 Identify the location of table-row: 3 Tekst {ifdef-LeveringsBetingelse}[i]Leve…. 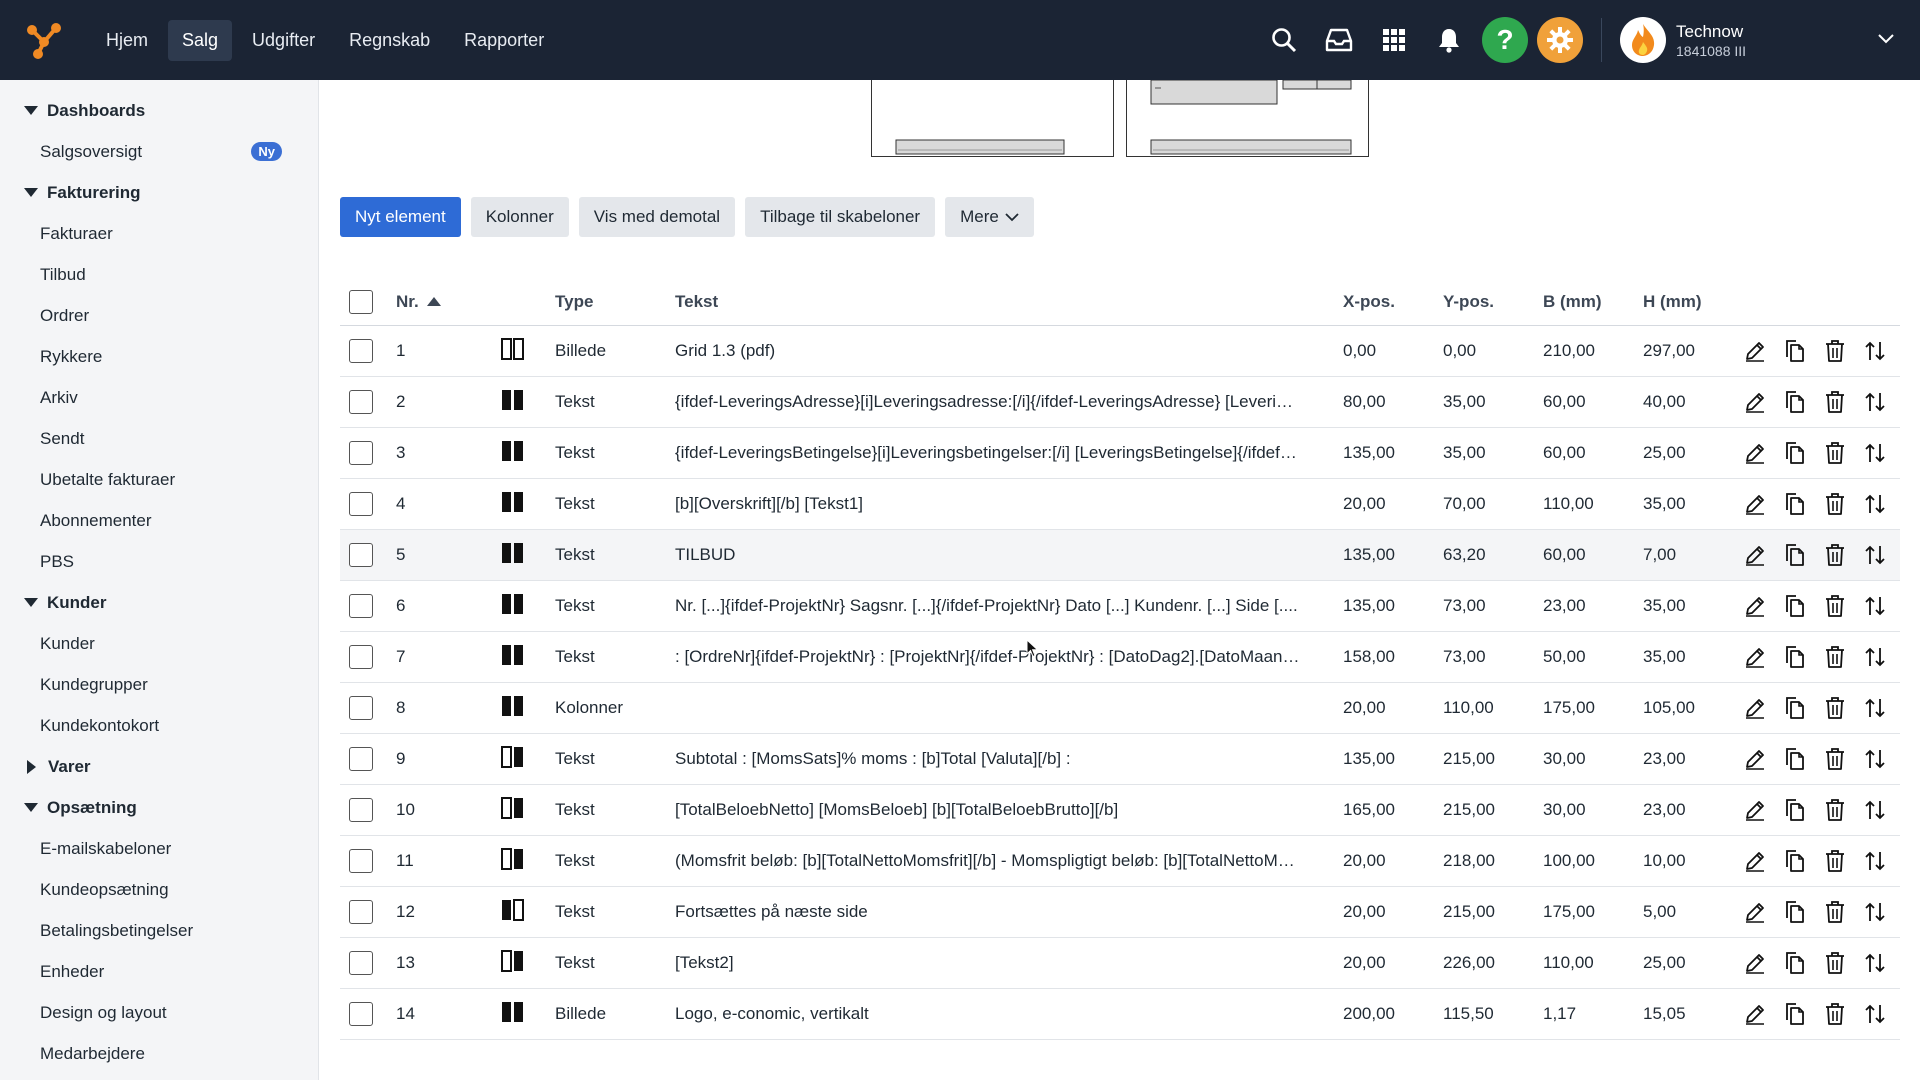
(1120, 453).